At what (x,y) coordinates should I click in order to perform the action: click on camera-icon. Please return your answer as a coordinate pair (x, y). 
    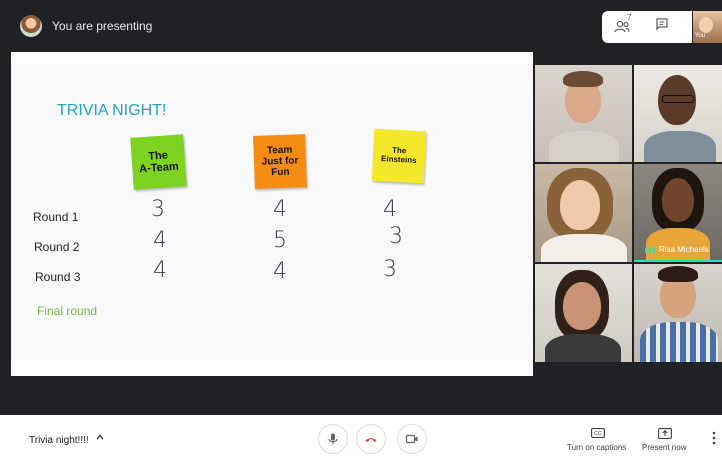
    Looking at the image, I should click on (411, 439).